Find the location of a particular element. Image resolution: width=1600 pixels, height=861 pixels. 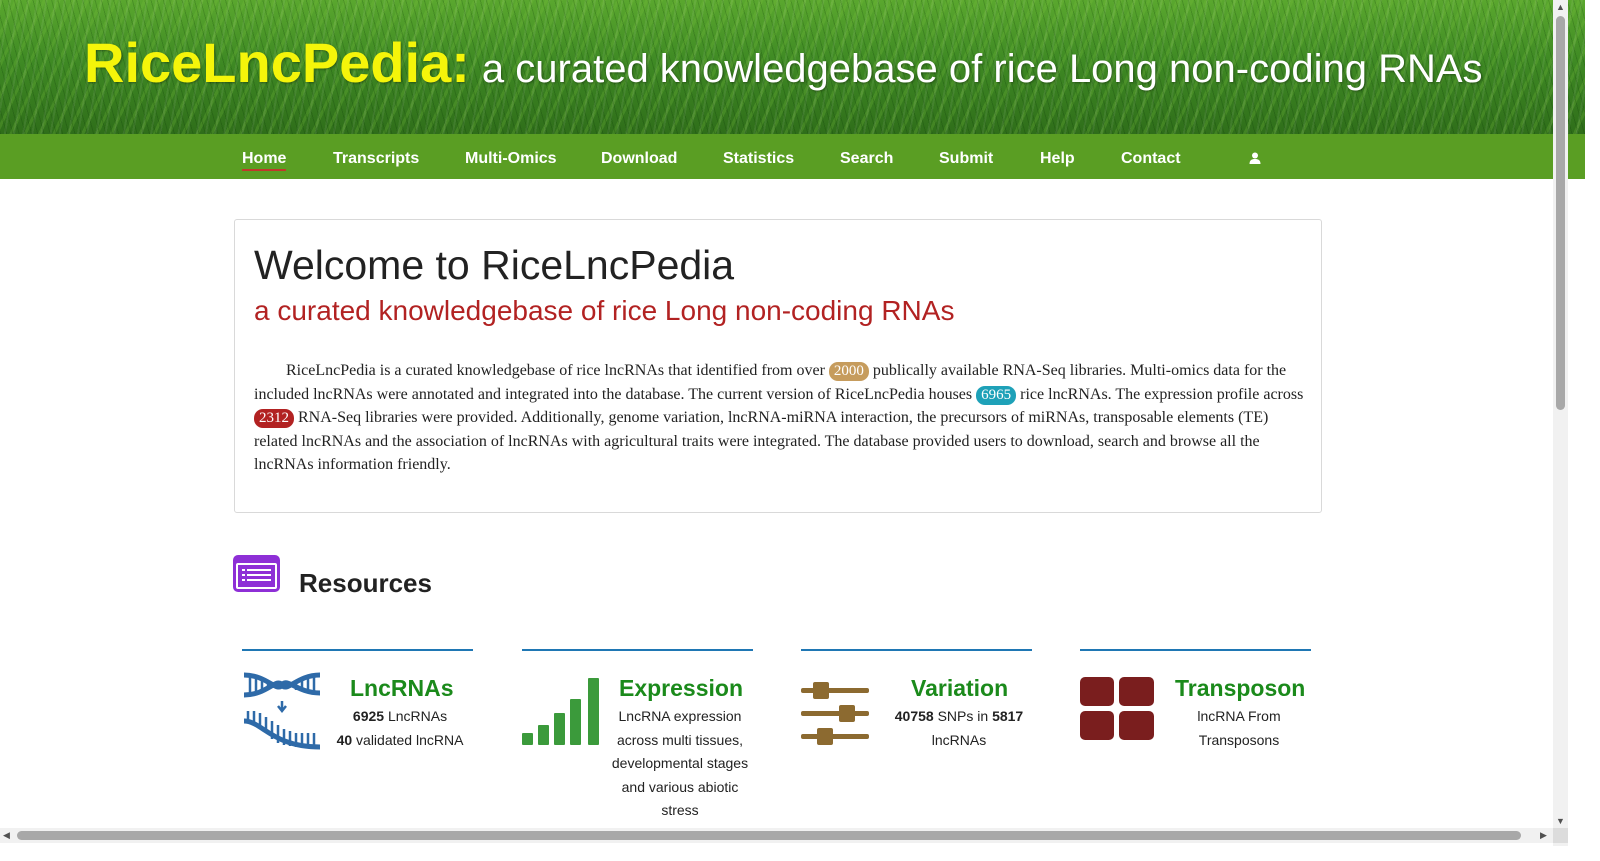

nav-download: Download is located at coordinates (639, 159).